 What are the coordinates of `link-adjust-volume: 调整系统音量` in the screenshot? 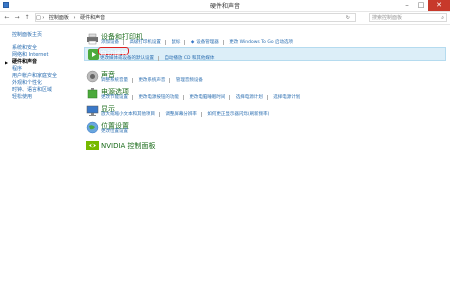 It's located at (117, 80).